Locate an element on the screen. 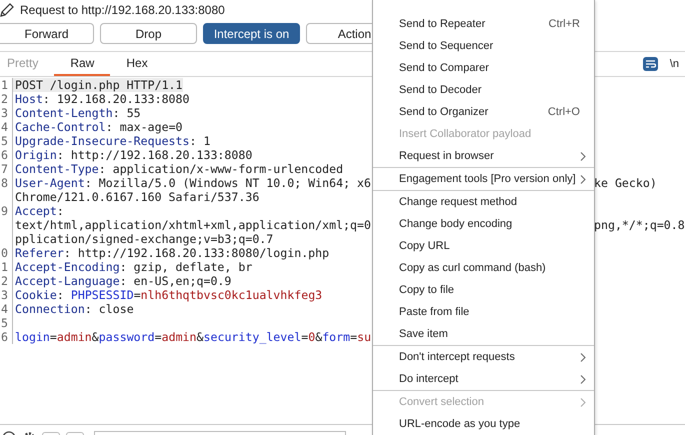 The image size is (685, 435). code-line: Content-Length: 55 is located at coordinates (77, 113).